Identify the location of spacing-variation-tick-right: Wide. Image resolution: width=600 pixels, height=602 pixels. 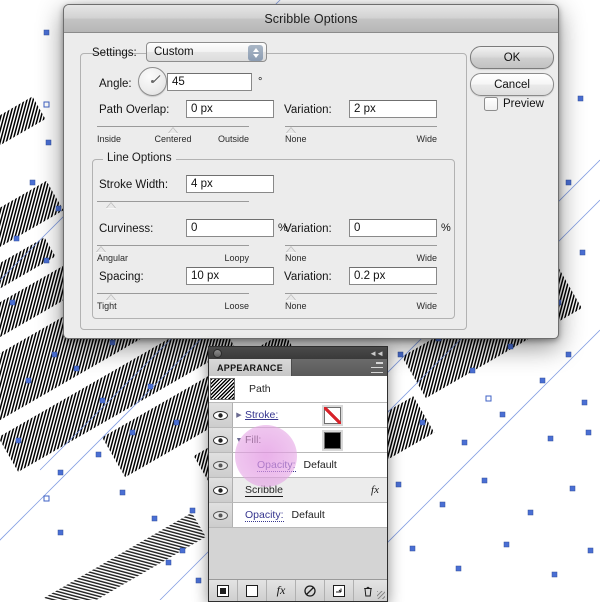
(426, 306).